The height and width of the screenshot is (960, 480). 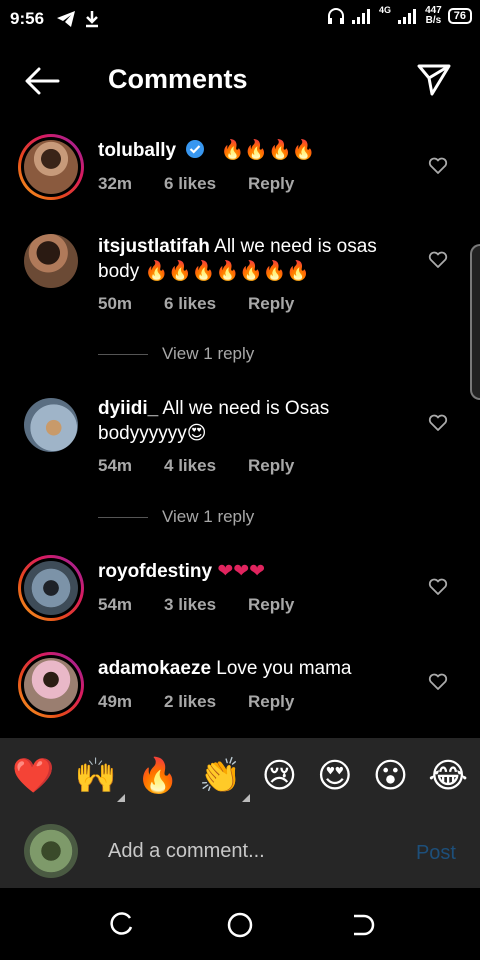 What do you see at coordinates (459, 16) in the screenshot?
I see `battery-indicator: 76` at bounding box center [459, 16].